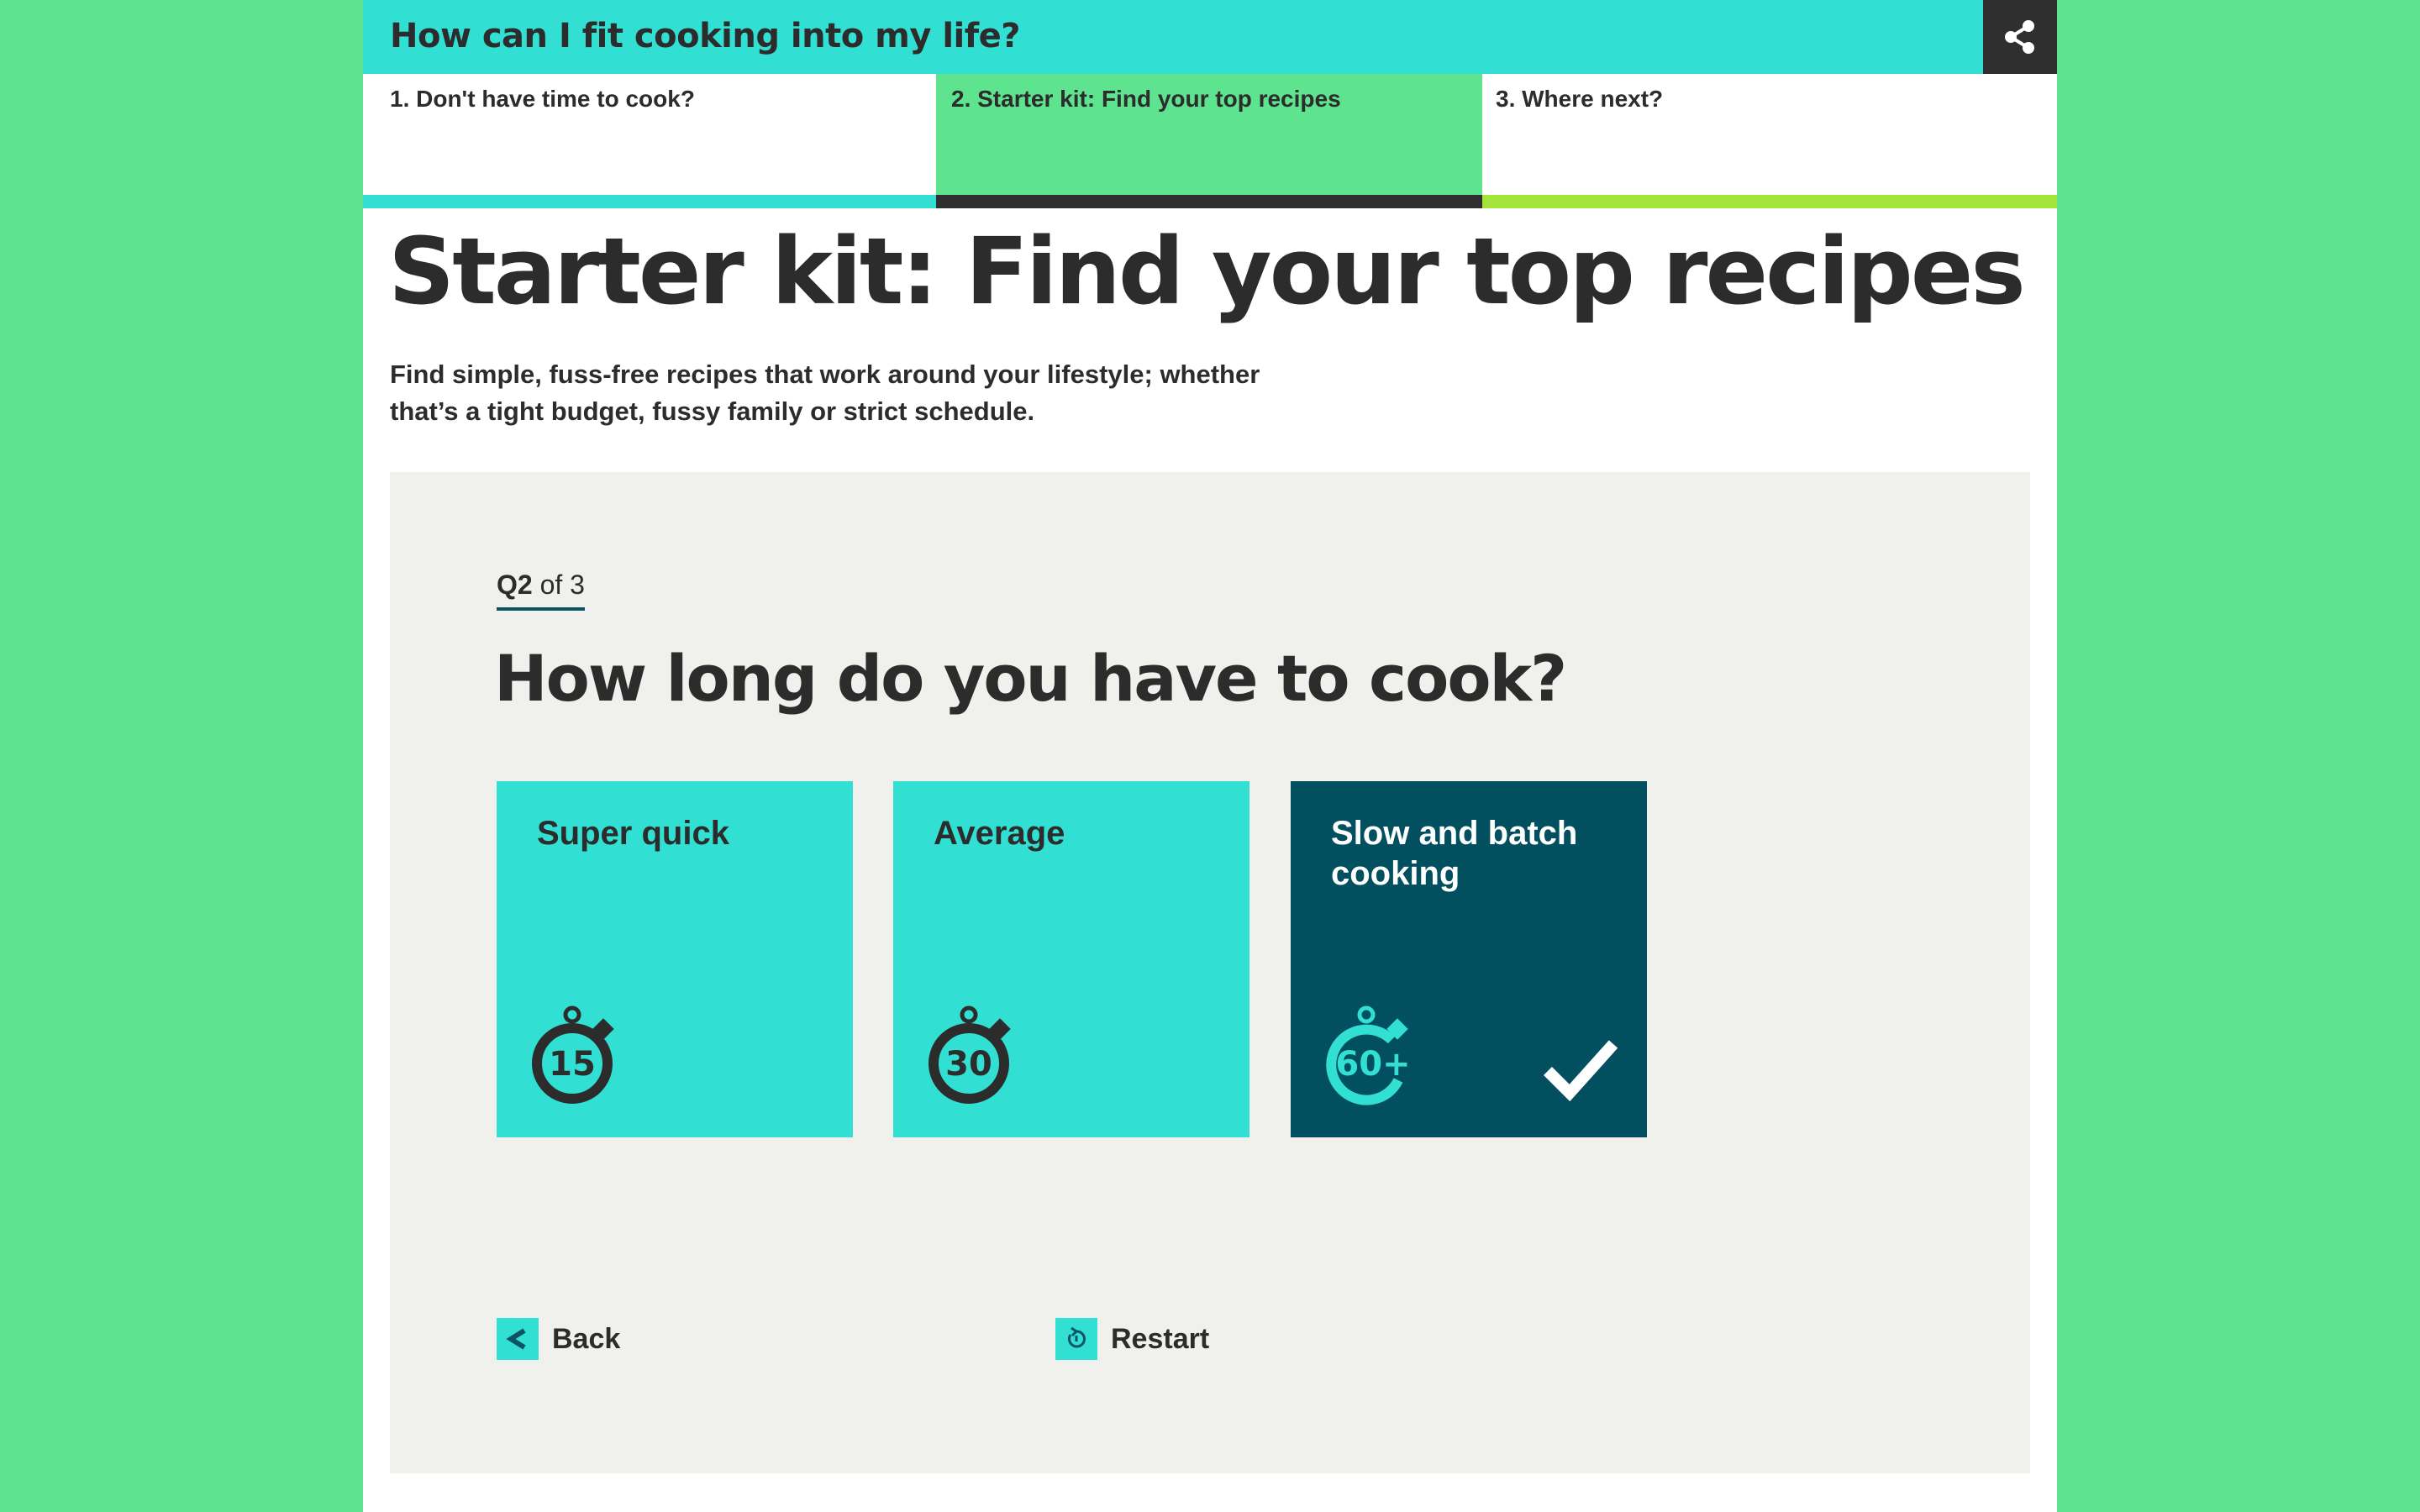  What do you see at coordinates (1173, 37) in the screenshot?
I see `header-bar: How can I fit cooking into my life?` at bounding box center [1173, 37].